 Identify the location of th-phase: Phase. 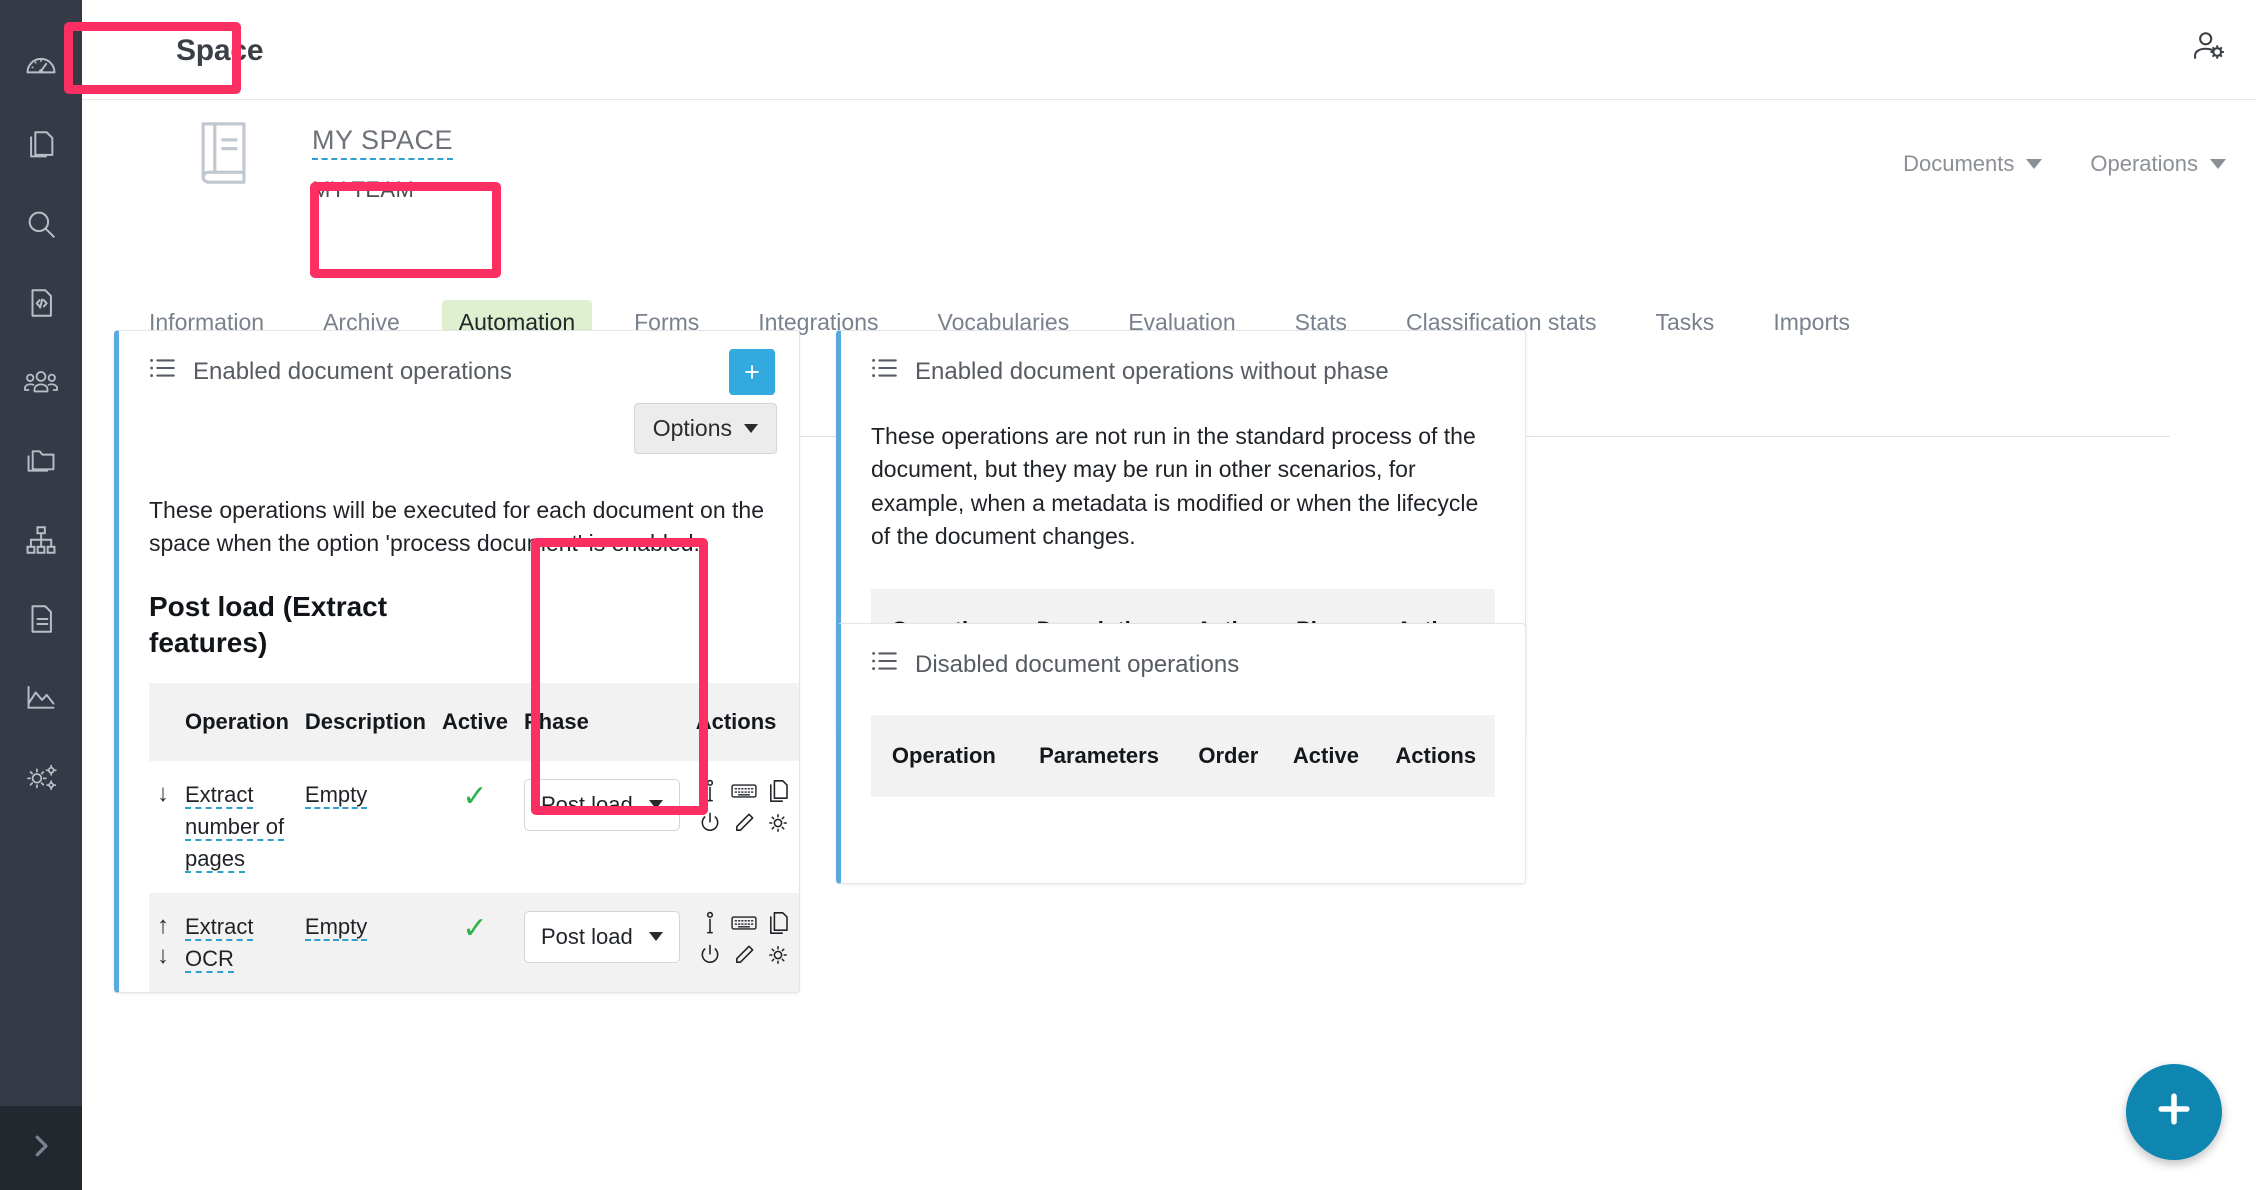
(601, 721).